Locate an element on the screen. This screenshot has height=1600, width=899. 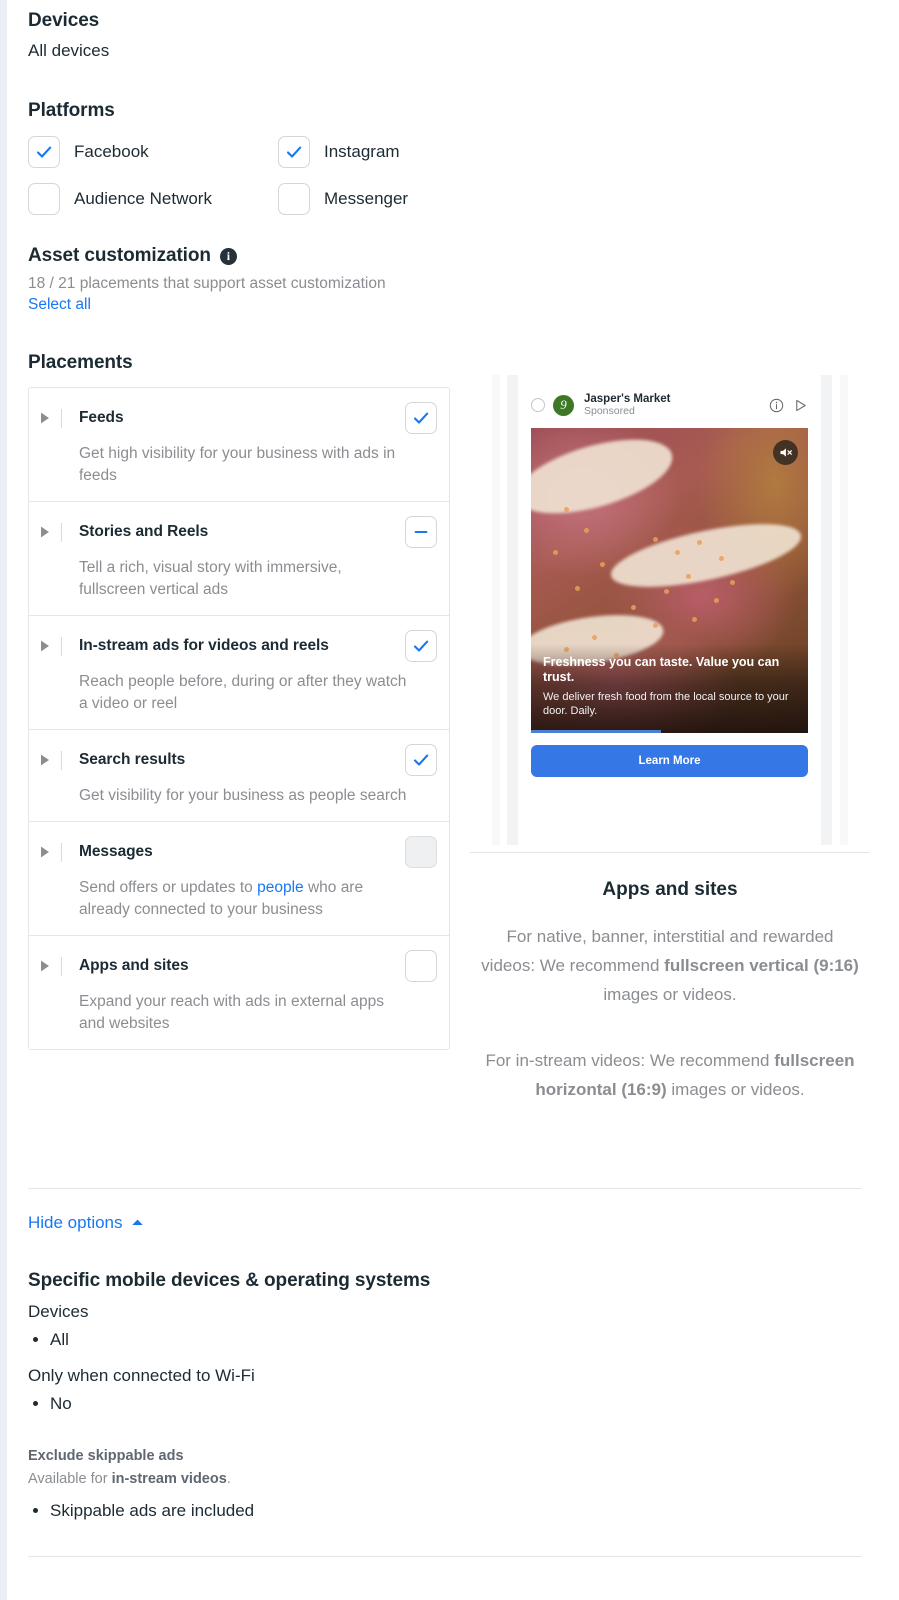
platform-checkbox-audience-network: Audience Network is located at coordinates (153, 199).